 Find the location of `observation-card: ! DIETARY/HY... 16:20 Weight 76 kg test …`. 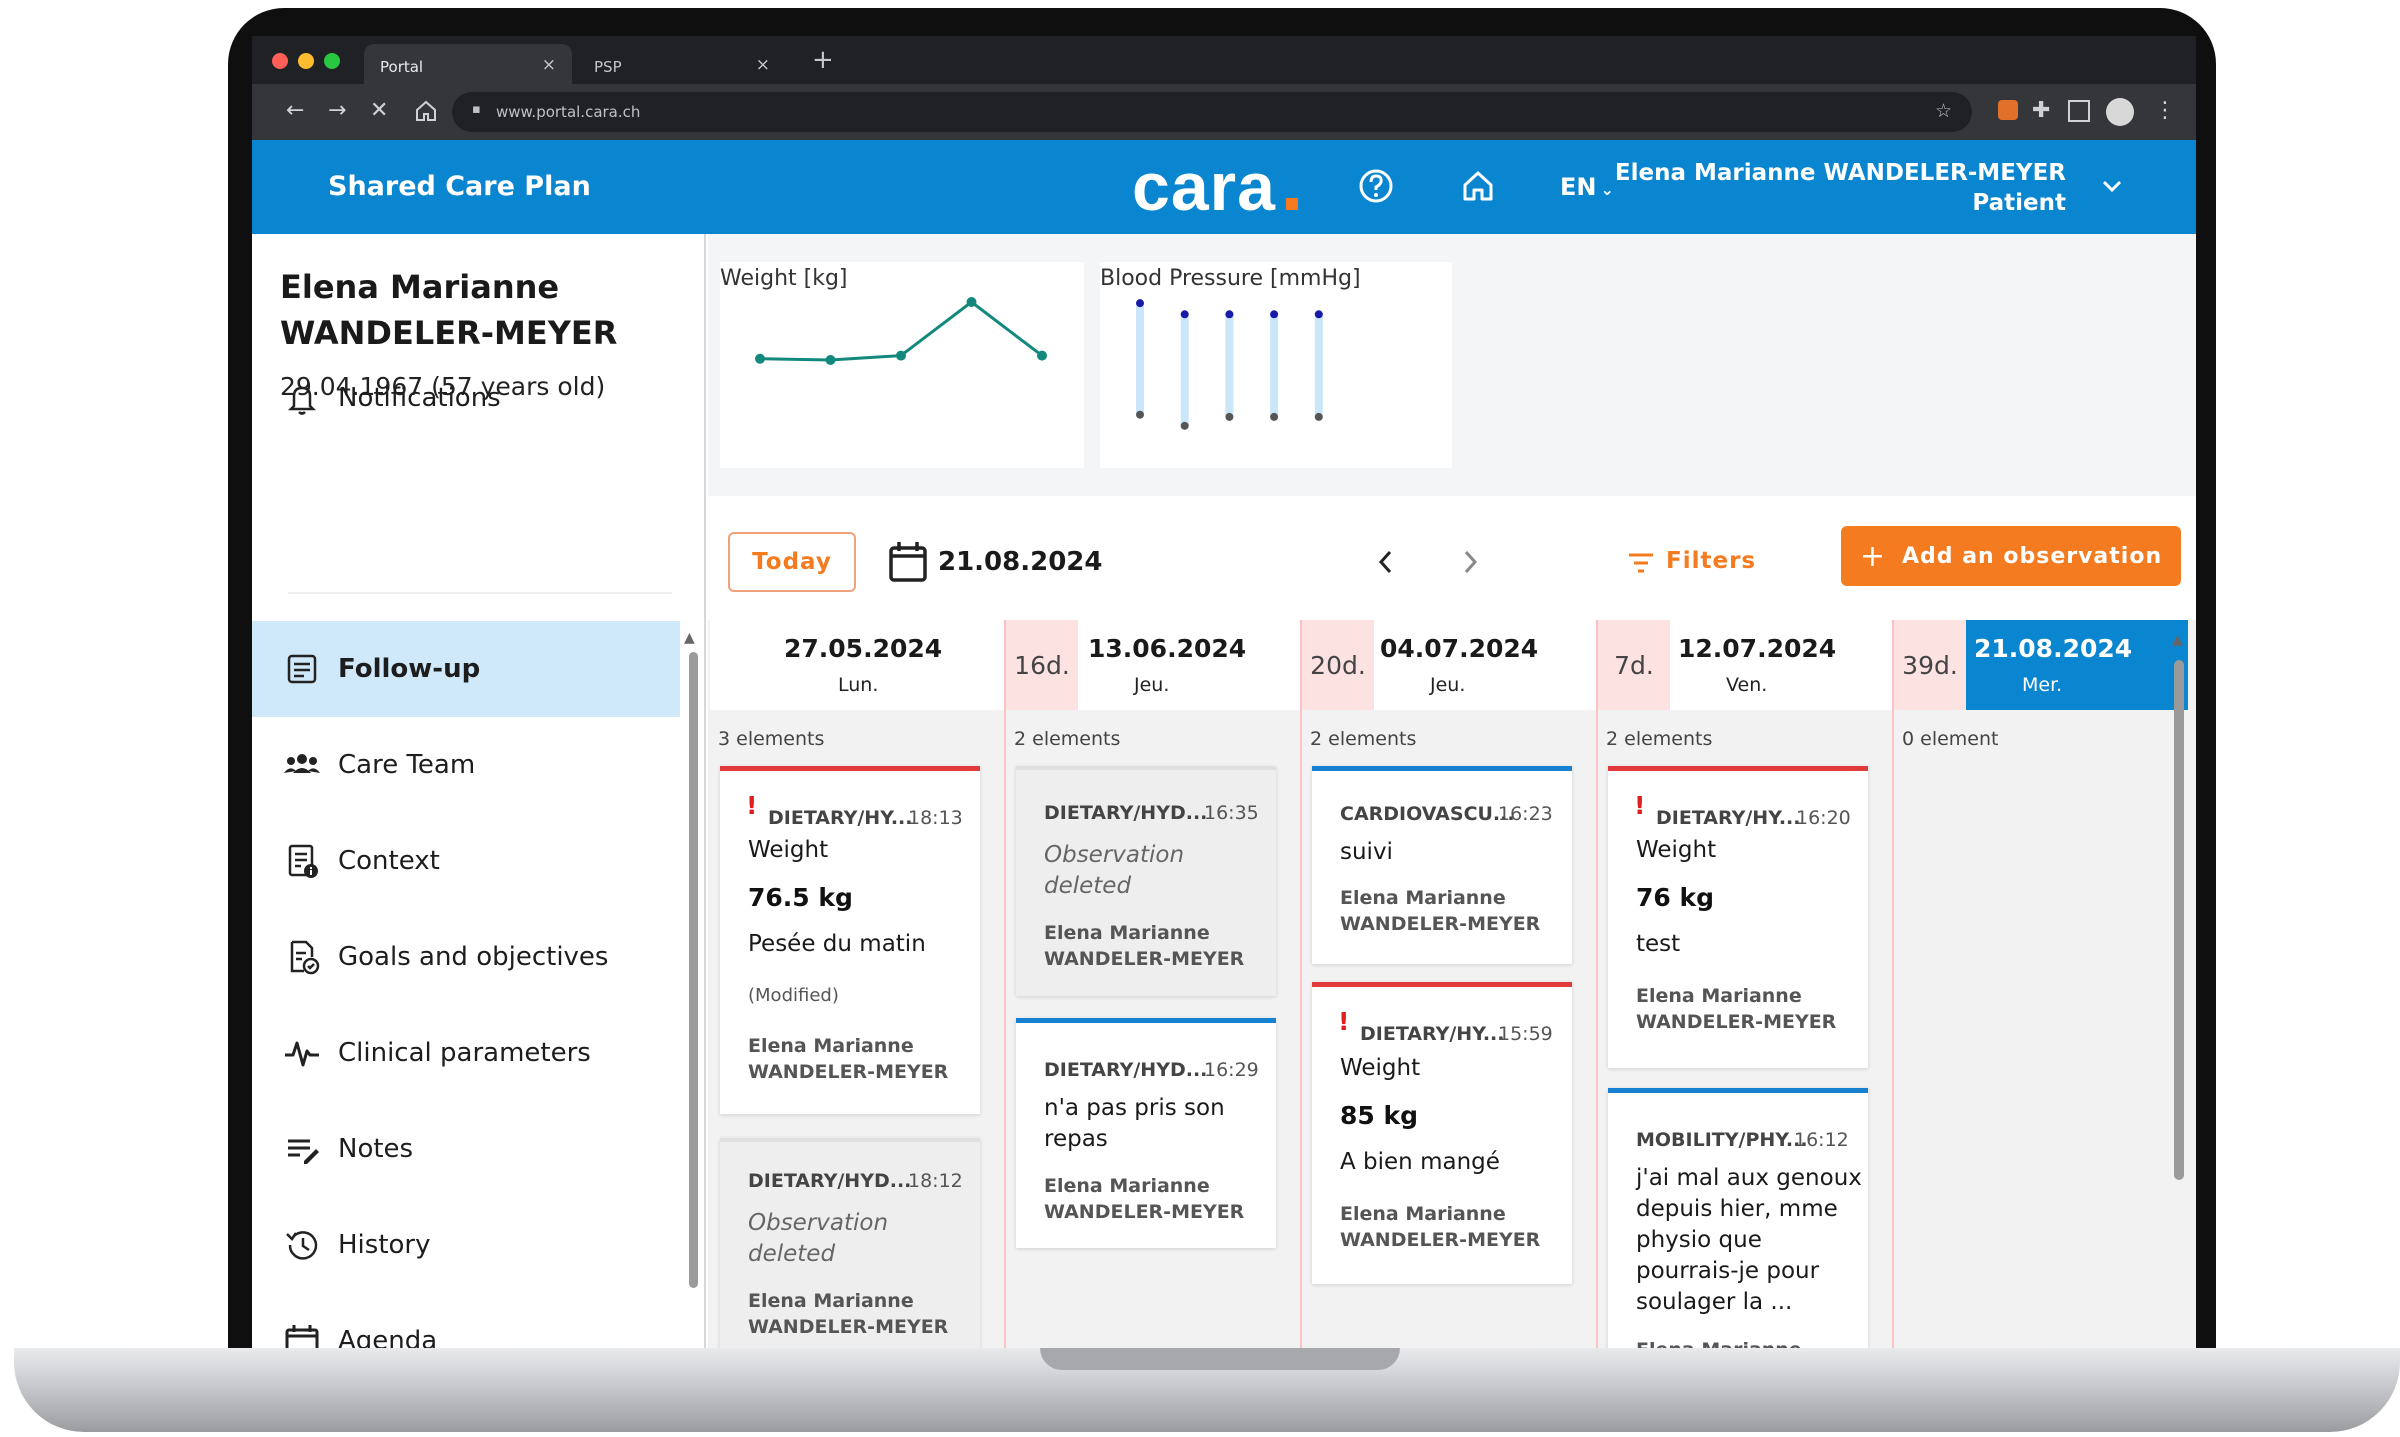

observation-card: ! DIETARY/HY... 16:20 Weight 76 kg test … is located at coordinates (1738, 917).